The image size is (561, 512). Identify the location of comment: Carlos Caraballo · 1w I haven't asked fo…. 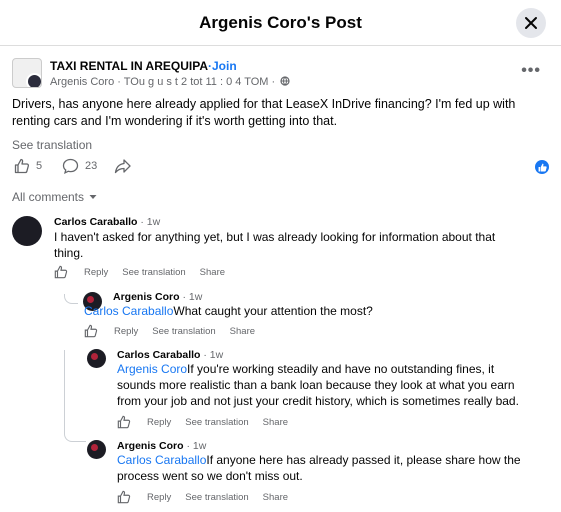
(280, 247).